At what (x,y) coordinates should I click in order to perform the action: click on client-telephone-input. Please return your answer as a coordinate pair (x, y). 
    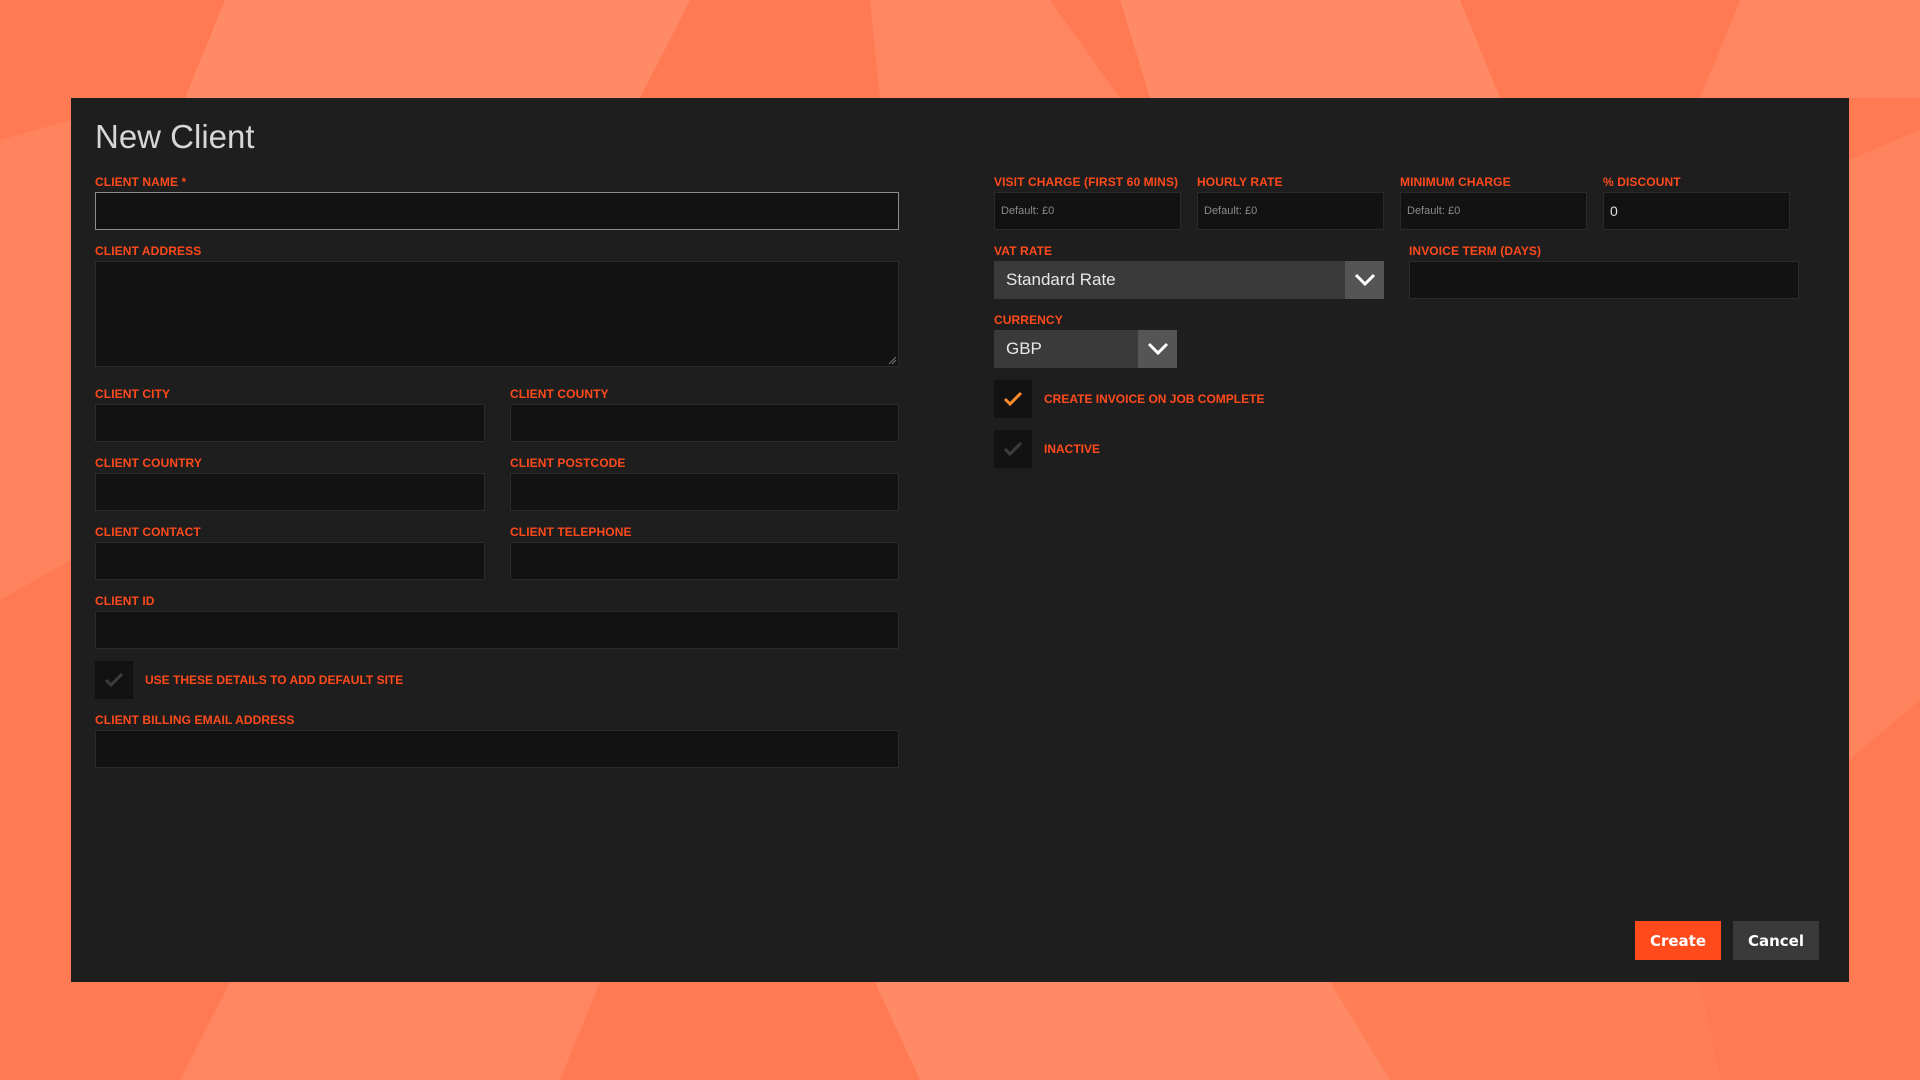
    Looking at the image, I should click on (704, 561).